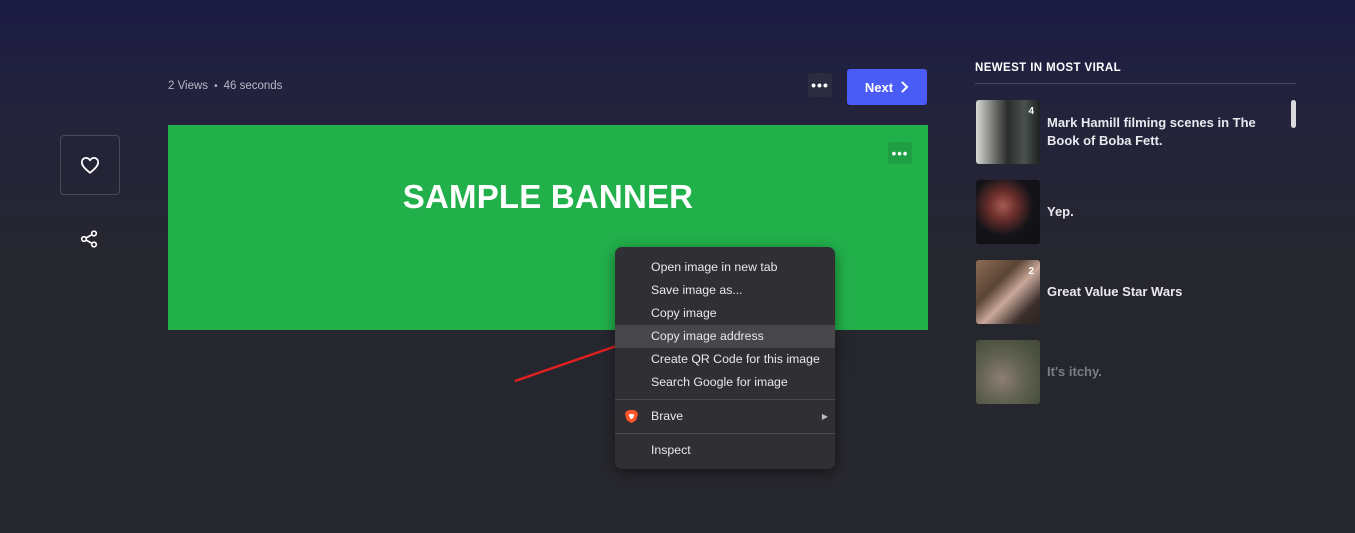  What do you see at coordinates (820, 85) in the screenshot?
I see `more-options-button: •••` at bounding box center [820, 85].